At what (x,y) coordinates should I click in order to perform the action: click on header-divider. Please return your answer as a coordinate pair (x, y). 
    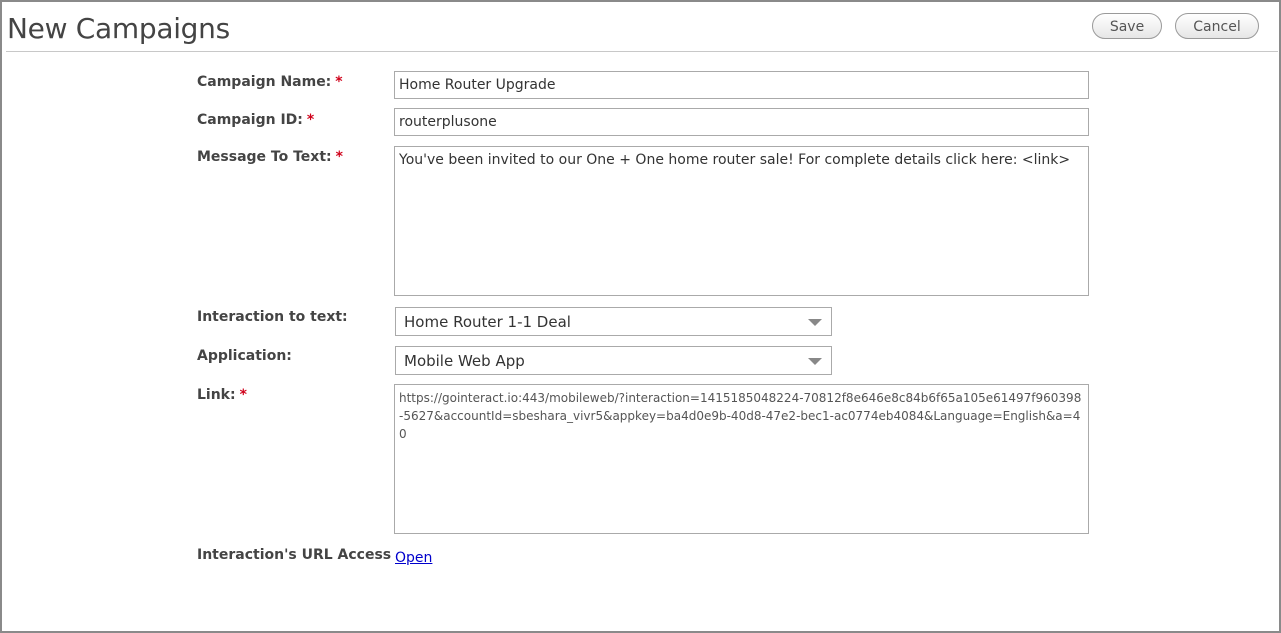
    Looking at the image, I should click on (642, 51).